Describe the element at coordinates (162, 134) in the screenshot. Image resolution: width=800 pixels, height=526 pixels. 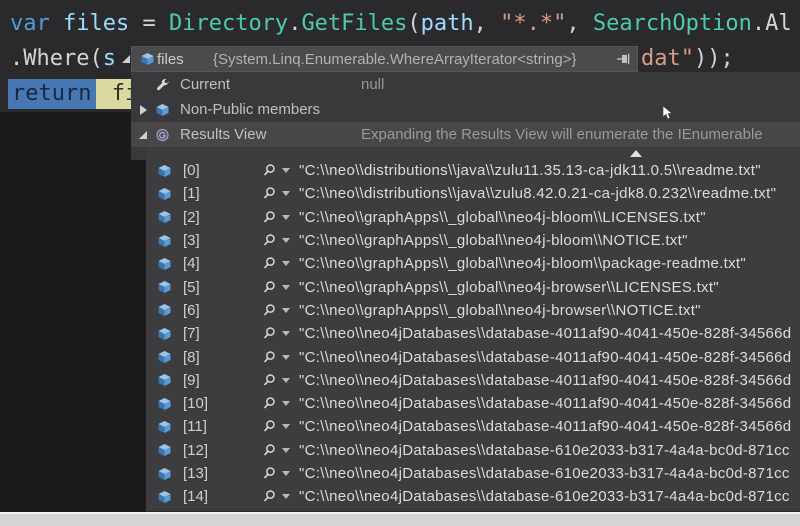
I see `results-view-icon` at that location.